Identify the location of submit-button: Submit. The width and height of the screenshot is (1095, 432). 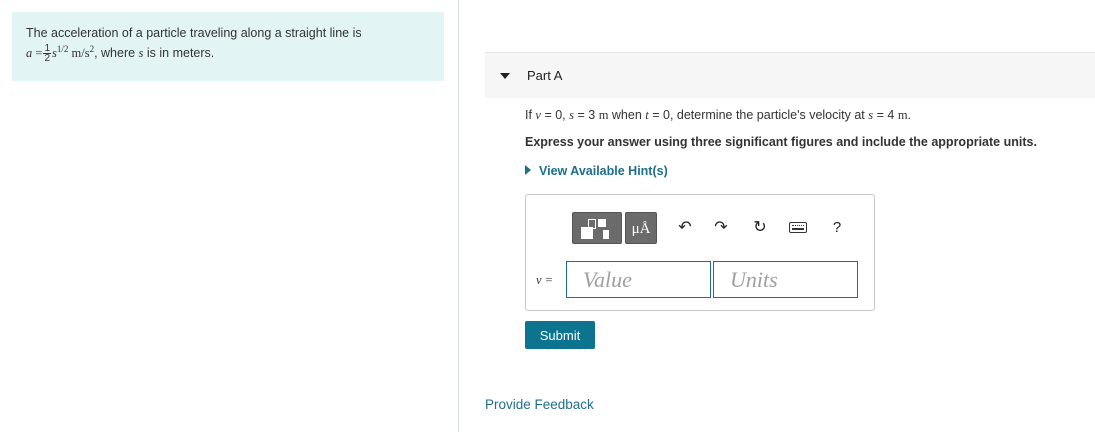
(560, 335).